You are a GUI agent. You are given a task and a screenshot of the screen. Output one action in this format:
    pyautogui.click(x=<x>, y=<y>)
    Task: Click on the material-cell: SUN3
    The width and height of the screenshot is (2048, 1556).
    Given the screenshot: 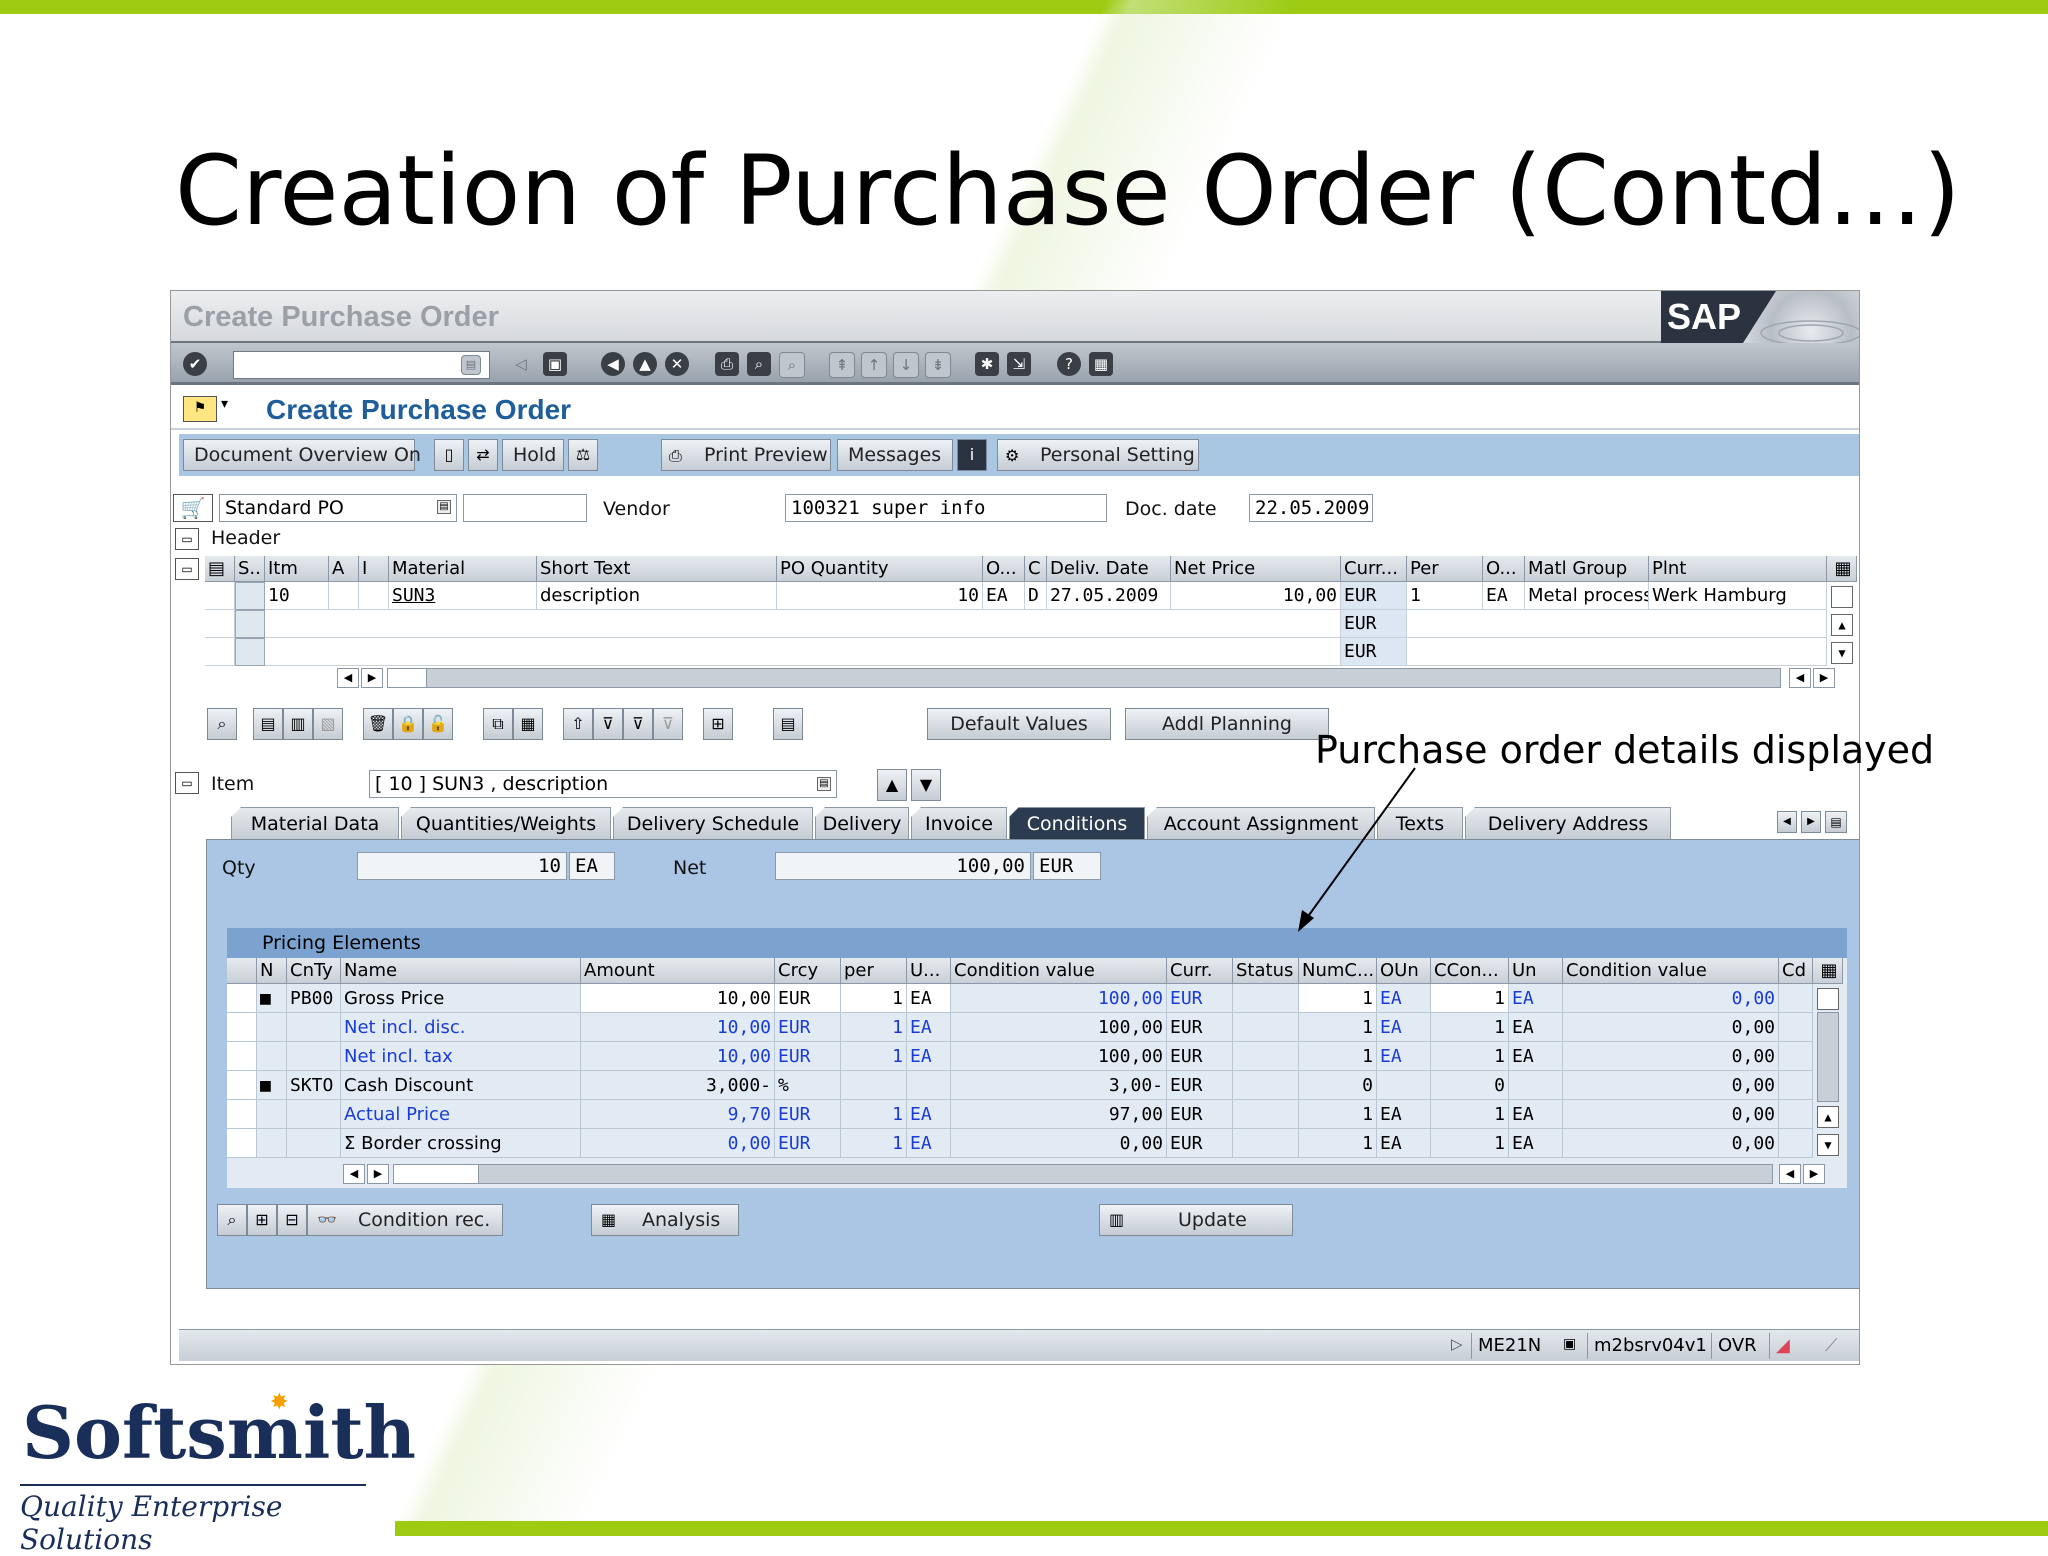 What is the action you would take?
    pyautogui.click(x=463, y=596)
    